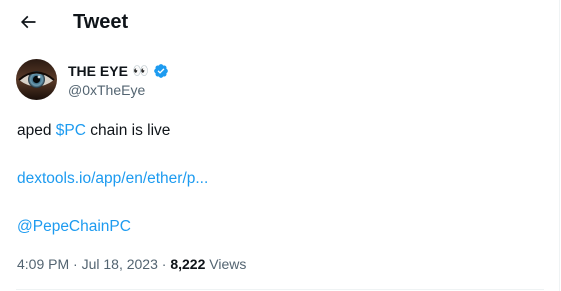  I want to click on views-label: Views, so click(228, 264).